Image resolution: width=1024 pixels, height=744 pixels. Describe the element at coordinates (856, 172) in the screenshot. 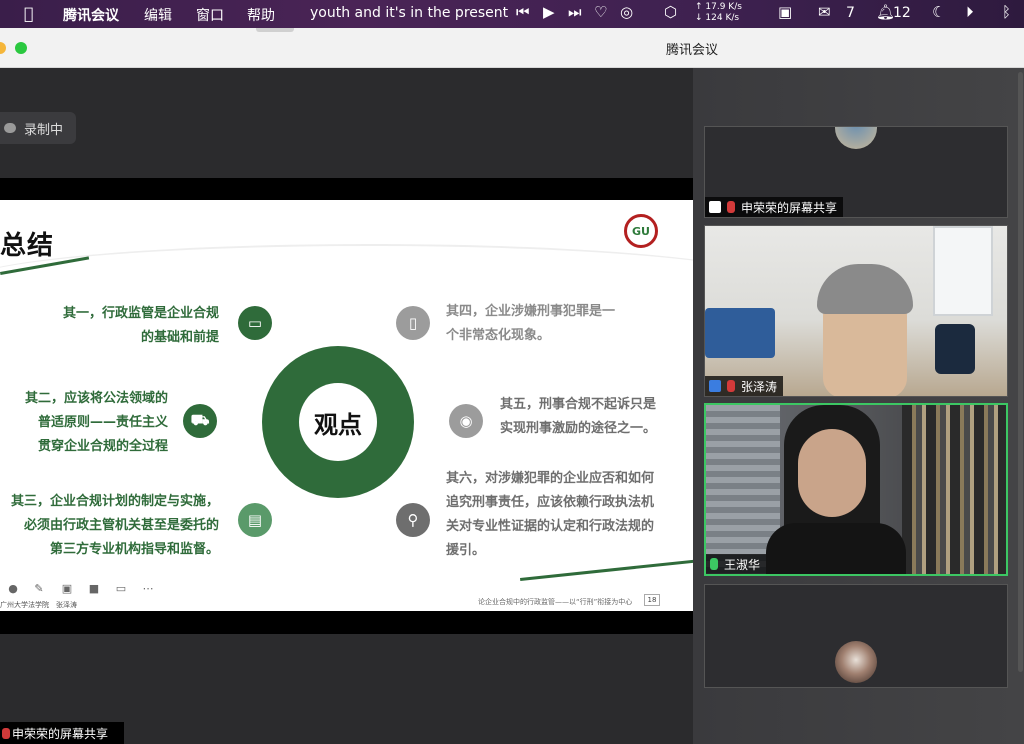

I see `participant-tile-share: 申荣荣的屏幕共享` at that location.